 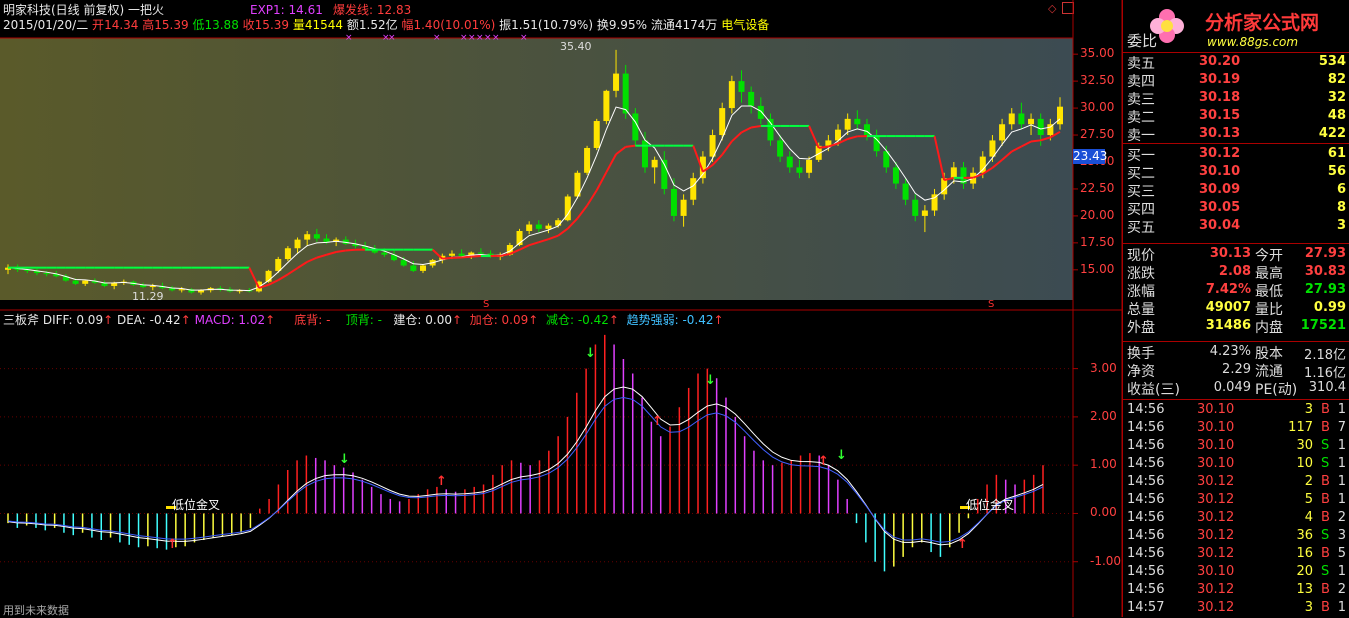 What do you see at coordinates (1269, 309) in the screenshot?
I see `stat-label: 量比` at bounding box center [1269, 309].